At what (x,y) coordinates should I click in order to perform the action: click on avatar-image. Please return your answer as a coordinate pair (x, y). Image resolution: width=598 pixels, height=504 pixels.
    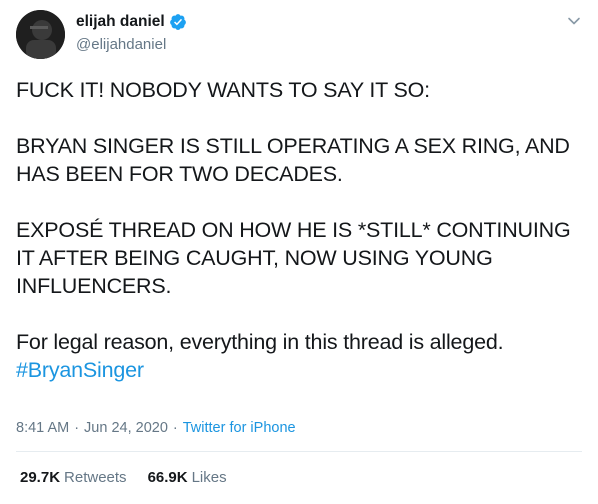
    Looking at the image, I should click on (40, 34).